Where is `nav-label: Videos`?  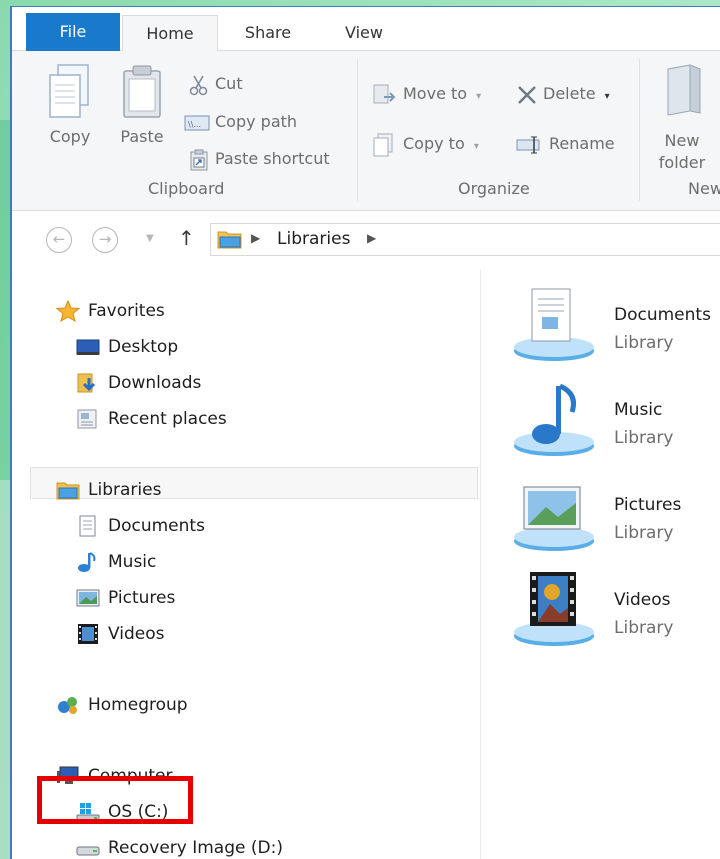 nav-label: Videos is located at coordinates (136, 634).